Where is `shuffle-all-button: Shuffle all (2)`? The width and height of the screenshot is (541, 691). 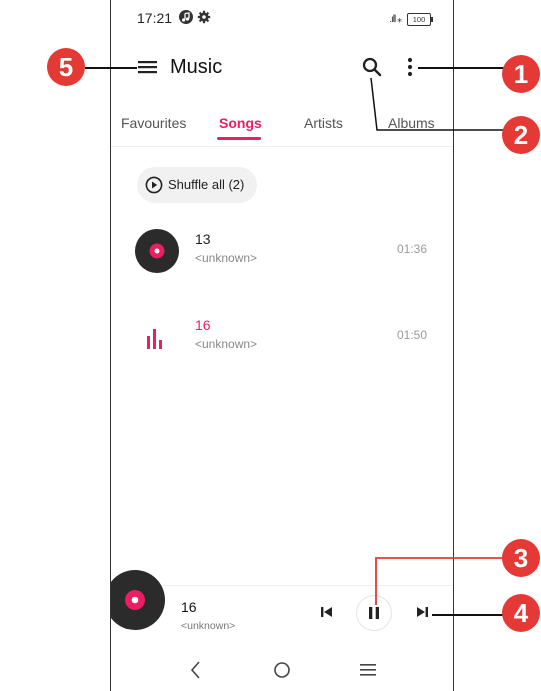
shuffle-all-button: Shuffle all (2) is located at coordinates (197, 185).